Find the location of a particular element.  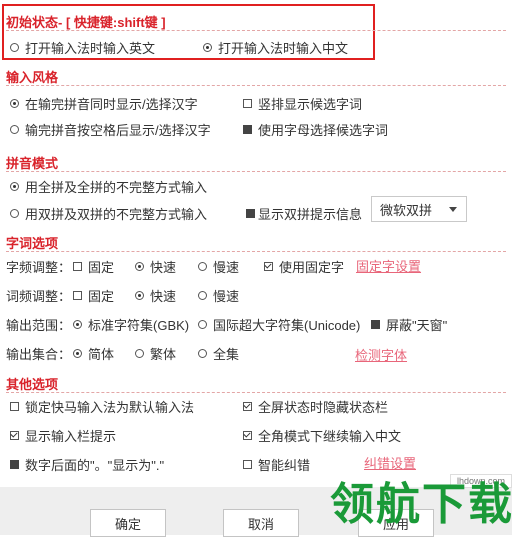

watermark-logo: 领航下载 is located at coordinates (421, 504).